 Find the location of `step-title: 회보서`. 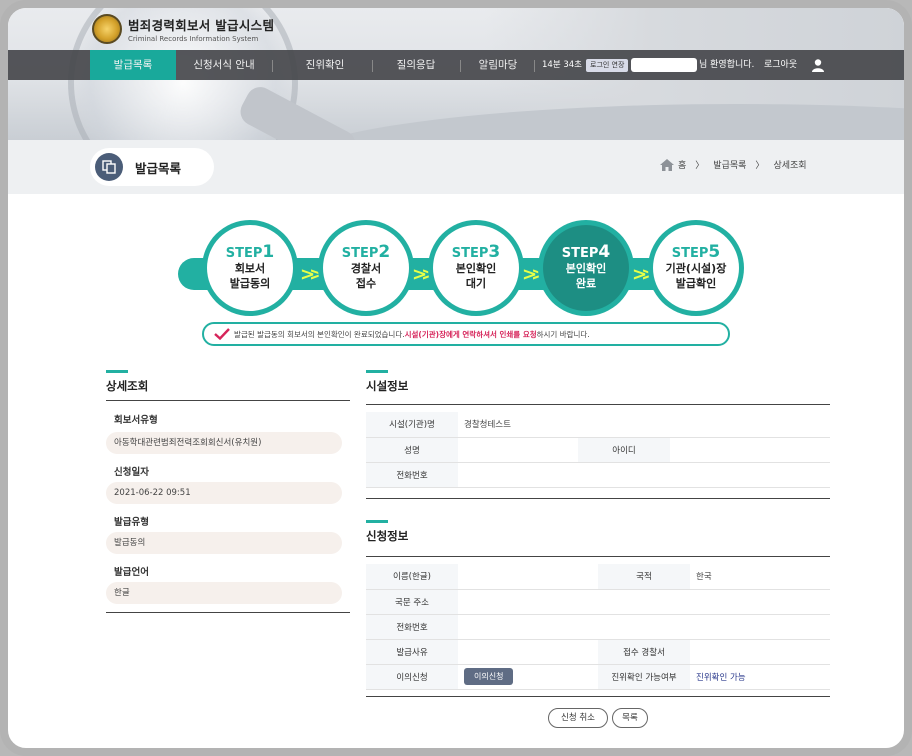

step-title: 회보서 is located at coordinates (250, 268).